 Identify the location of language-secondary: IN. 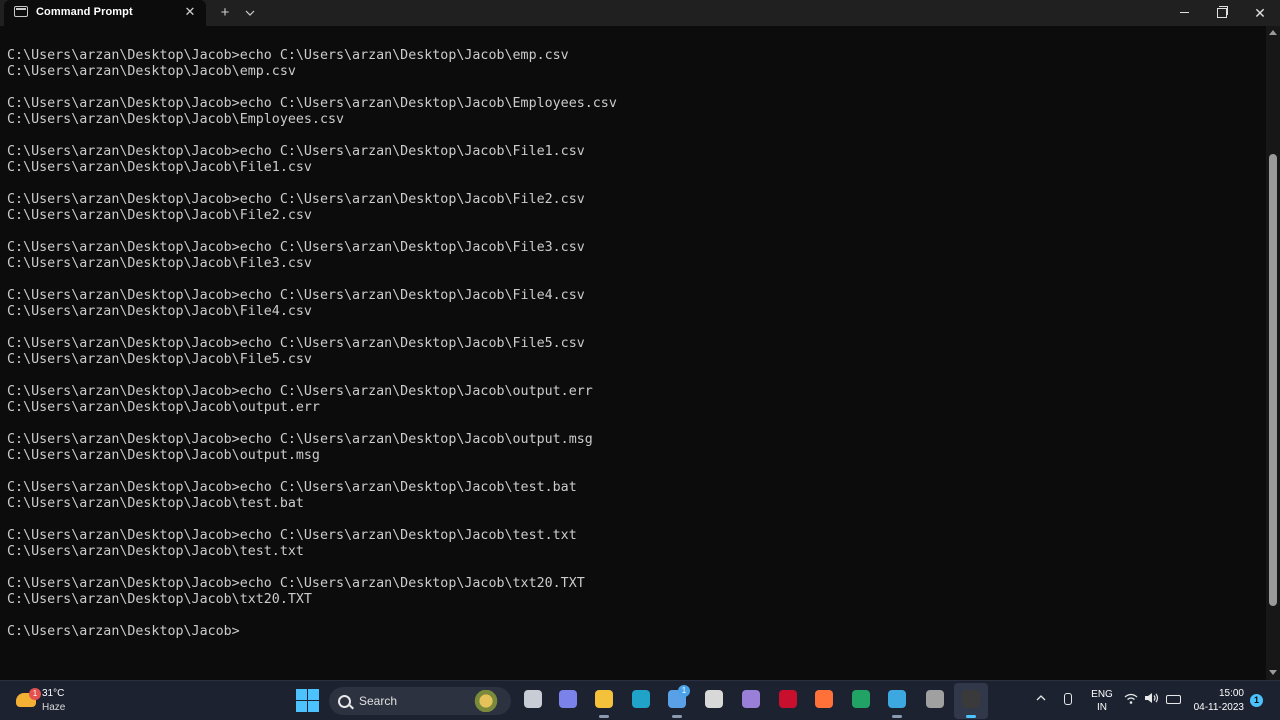
(1102, 707).